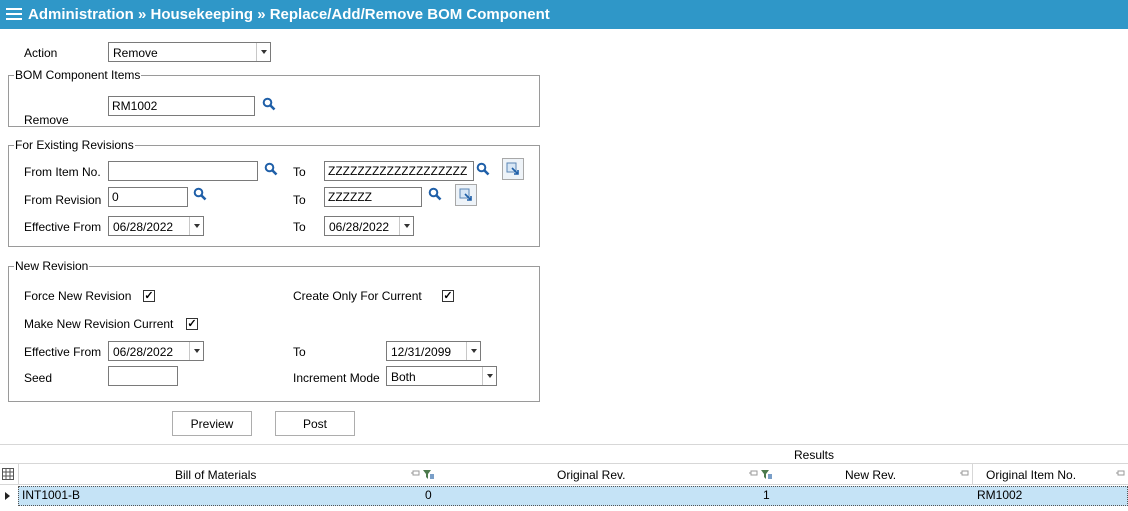 This screenshot has height=511, width=1128. Describe the element at coordinates (428, 495) in the screenshot. I see `cell-original-rev: 0` at that location.